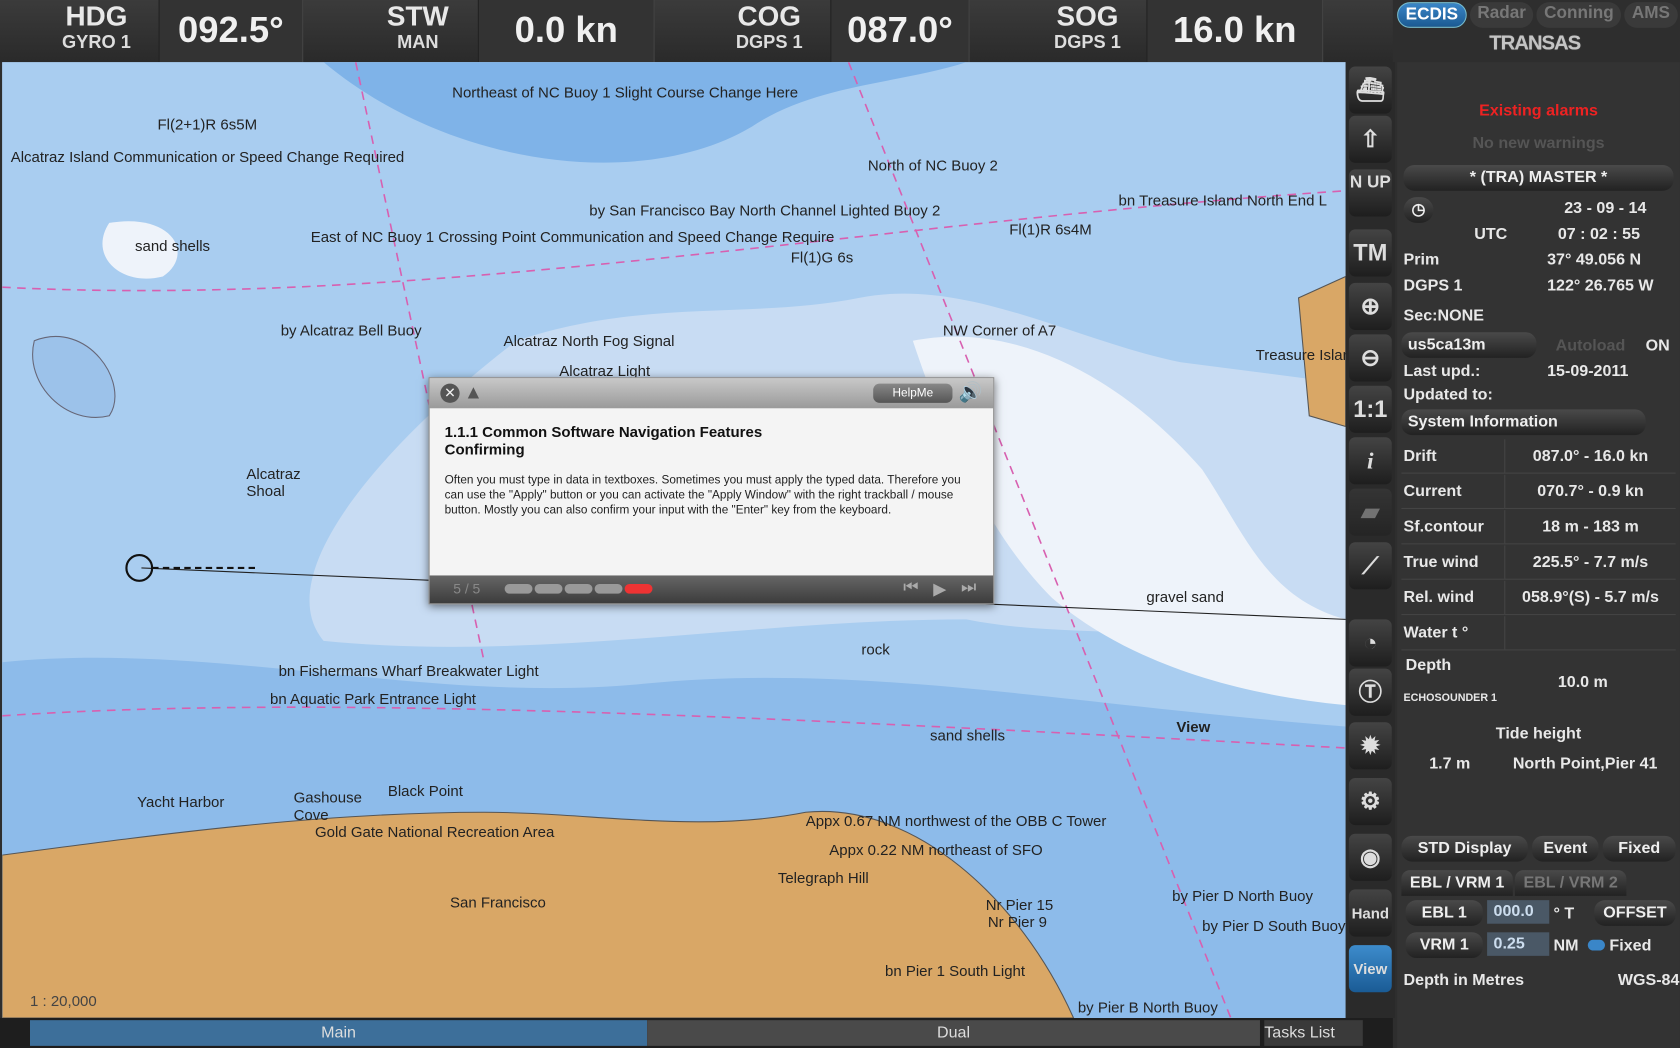  Describe the element at coordinates (1243, 896) in the screenshot. I see `map-label: by Pier D North Buoy` at that location.